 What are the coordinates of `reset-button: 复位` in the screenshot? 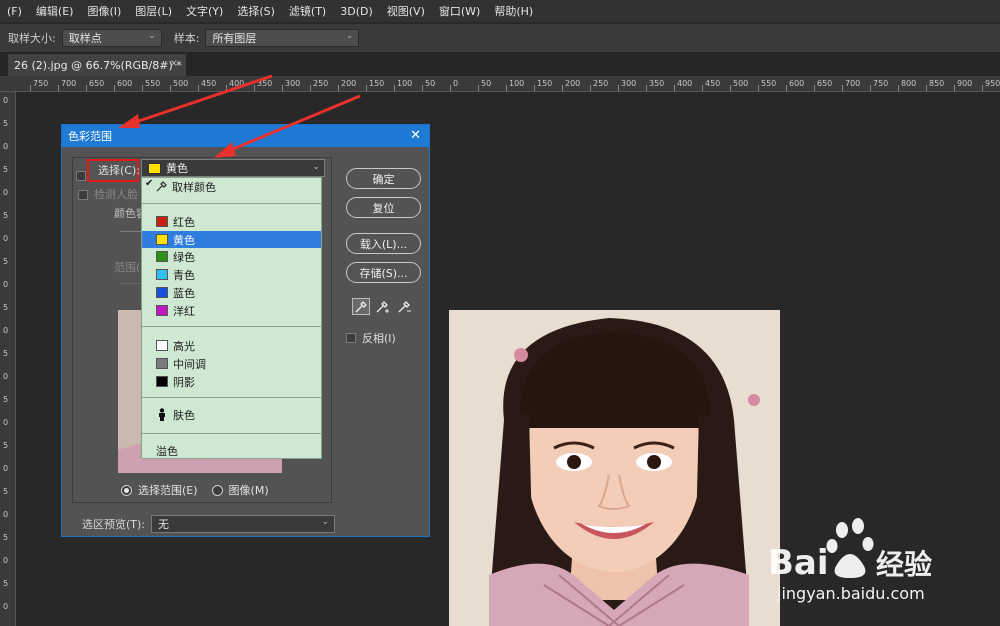 It's located at (383, 207).